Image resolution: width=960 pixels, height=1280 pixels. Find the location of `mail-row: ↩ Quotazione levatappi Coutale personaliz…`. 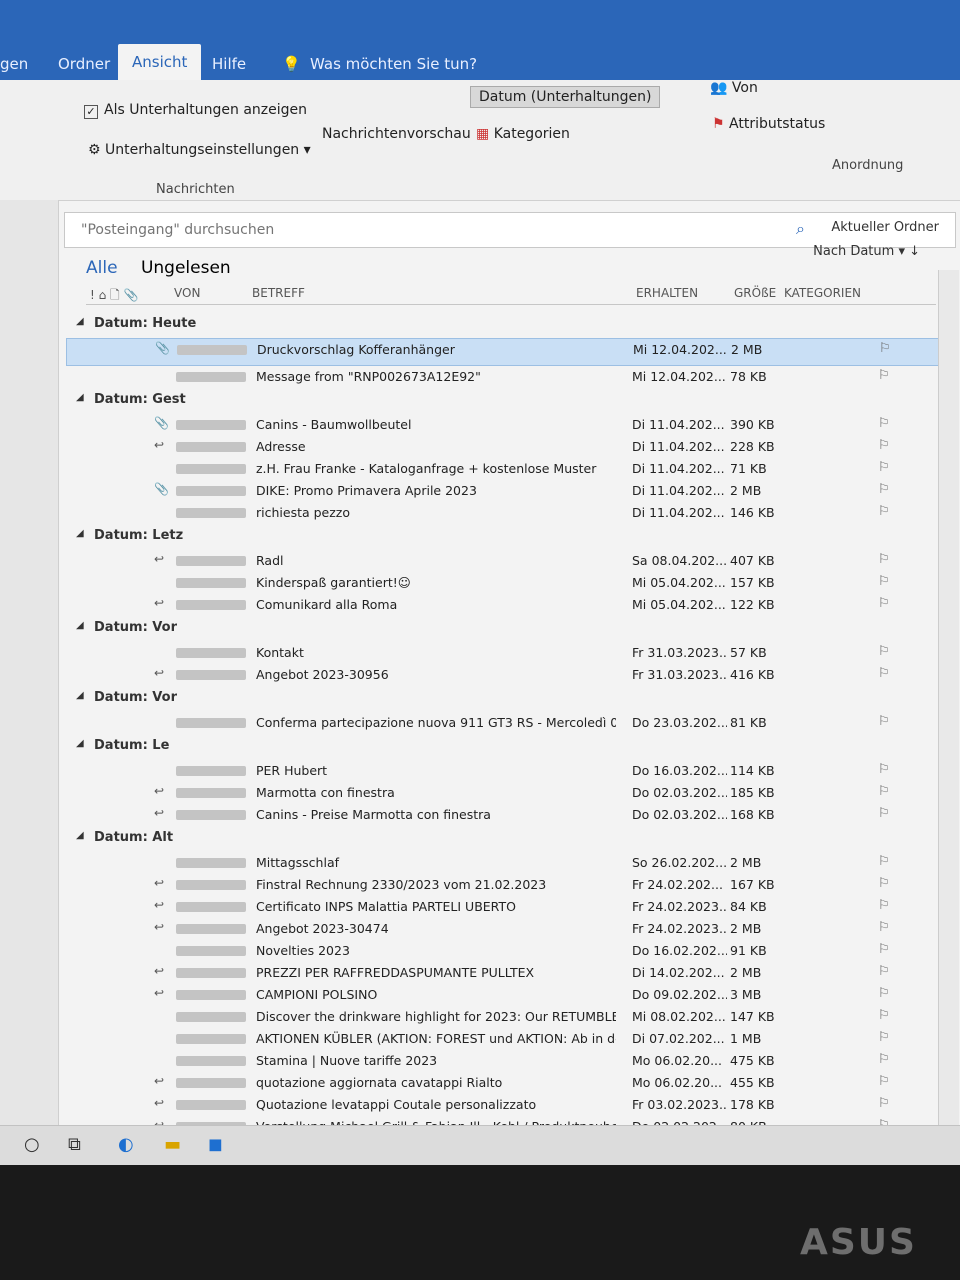

mail-row: ↩ Quotazione levatappi Coutale personaliz… is located at coordinates (506, 1105).